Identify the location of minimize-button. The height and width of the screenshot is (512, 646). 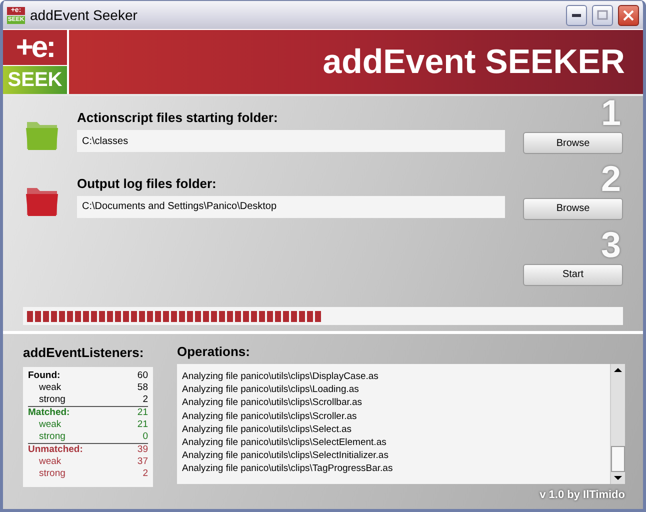
(576, 15).